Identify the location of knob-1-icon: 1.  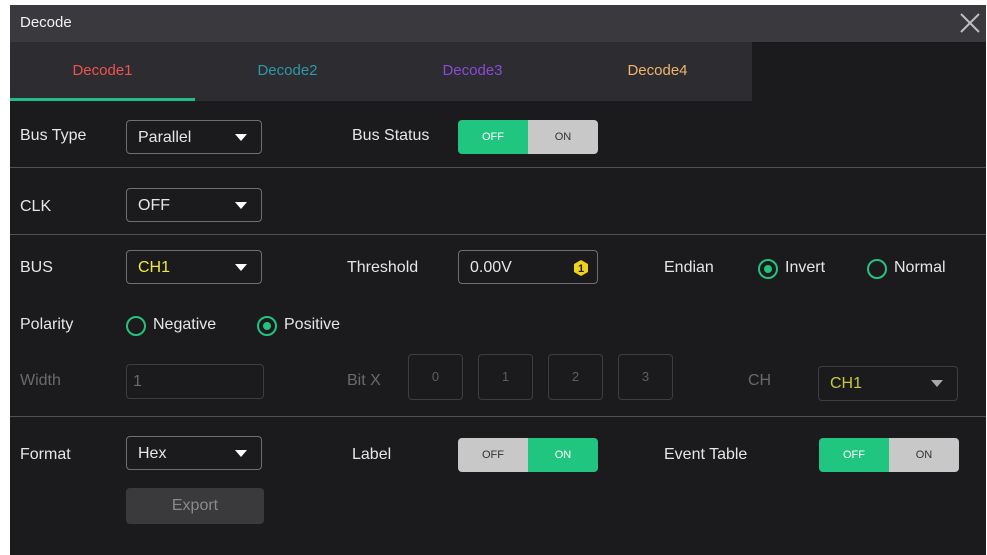
(581, 268).